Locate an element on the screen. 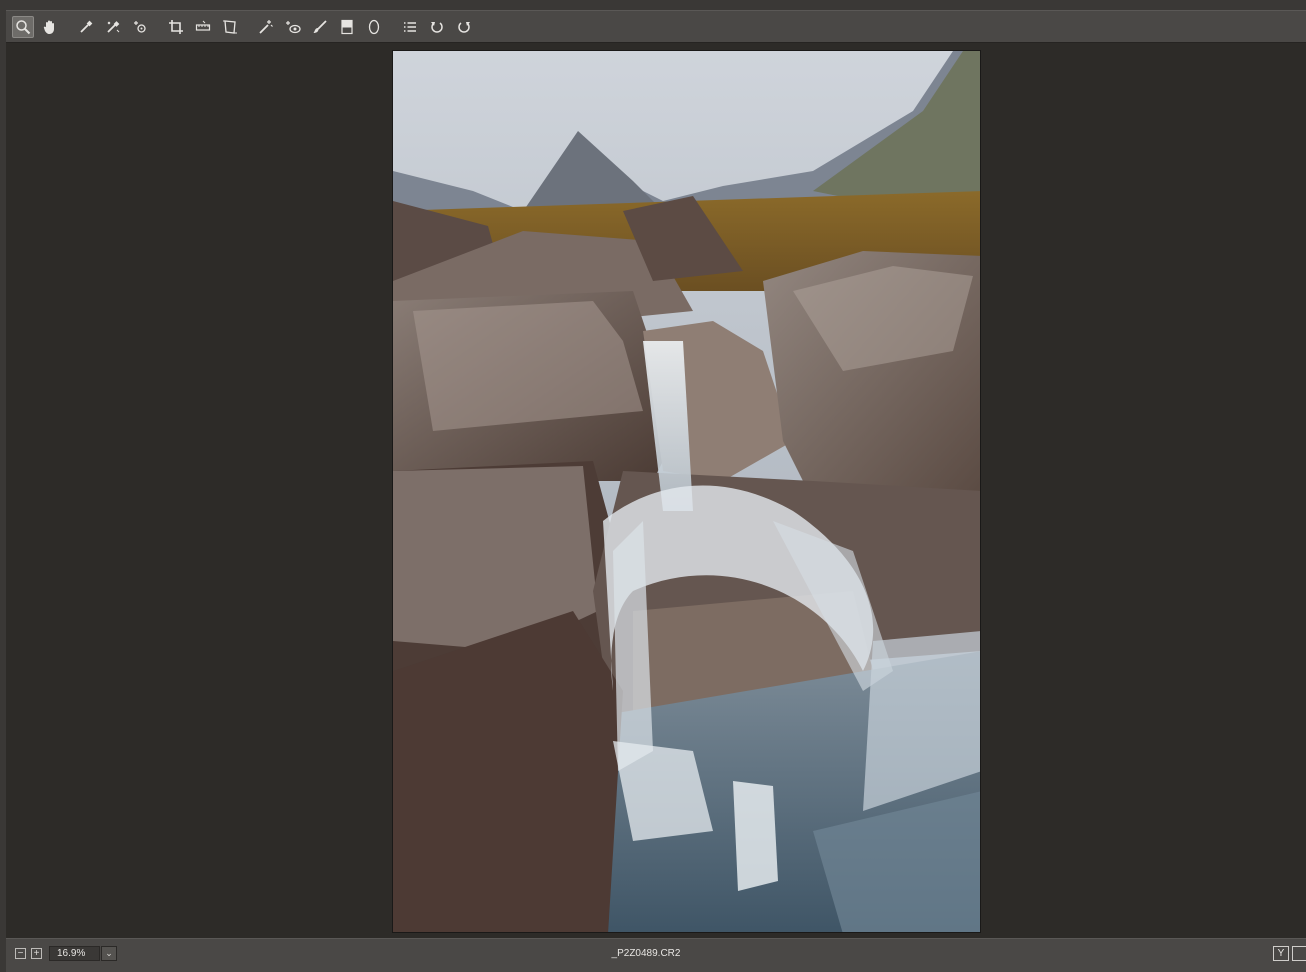 This screenshot has height=972, width=1306. rotate-left-button is located at coordinates (437, 27).